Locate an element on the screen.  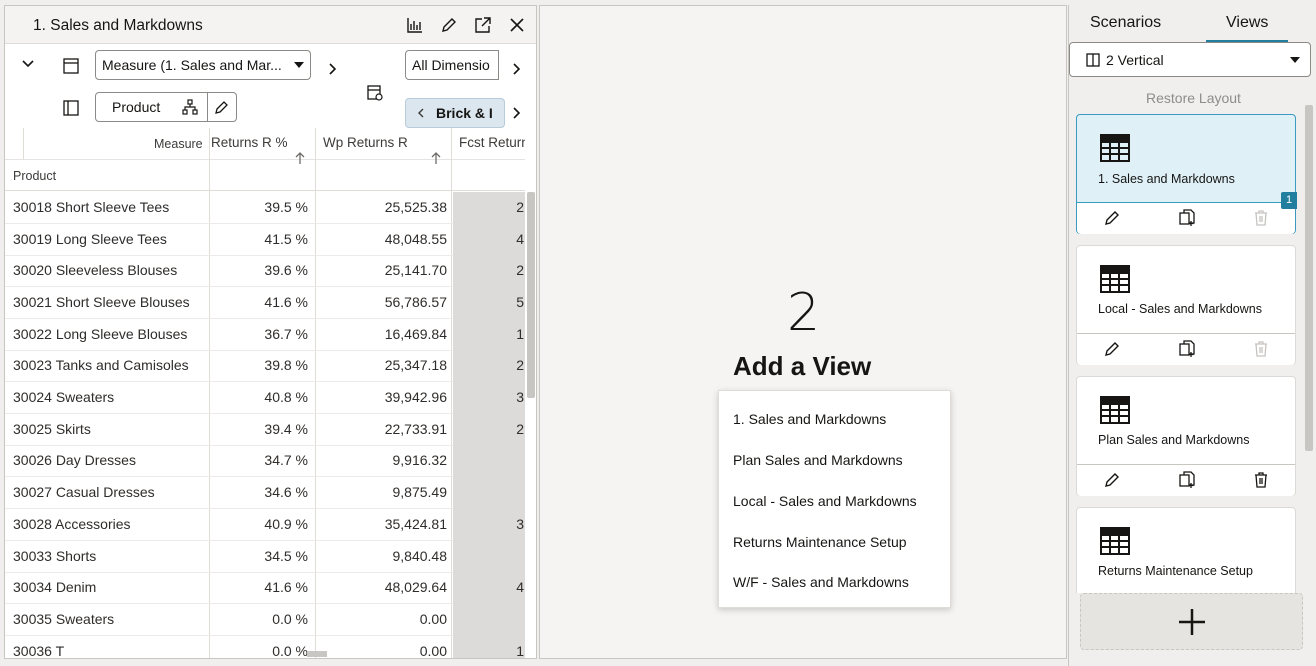
table-row: 30036 T 0.0 % 0.00 1 is located at coordinates (265, 647).